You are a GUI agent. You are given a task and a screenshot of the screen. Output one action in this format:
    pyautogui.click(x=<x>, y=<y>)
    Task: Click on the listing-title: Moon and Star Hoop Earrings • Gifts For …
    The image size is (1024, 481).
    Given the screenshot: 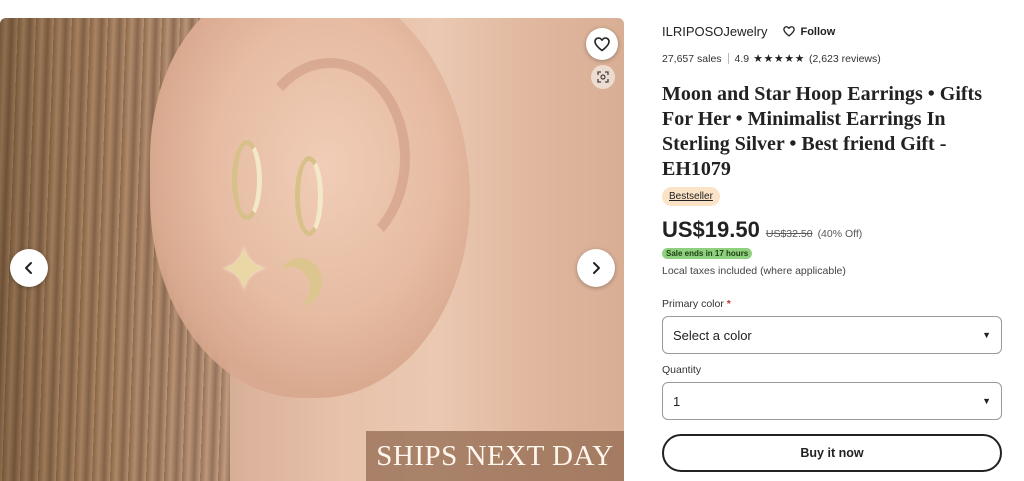 What is the action you would take?
    pyautogui.click(x=822, y=131)
    